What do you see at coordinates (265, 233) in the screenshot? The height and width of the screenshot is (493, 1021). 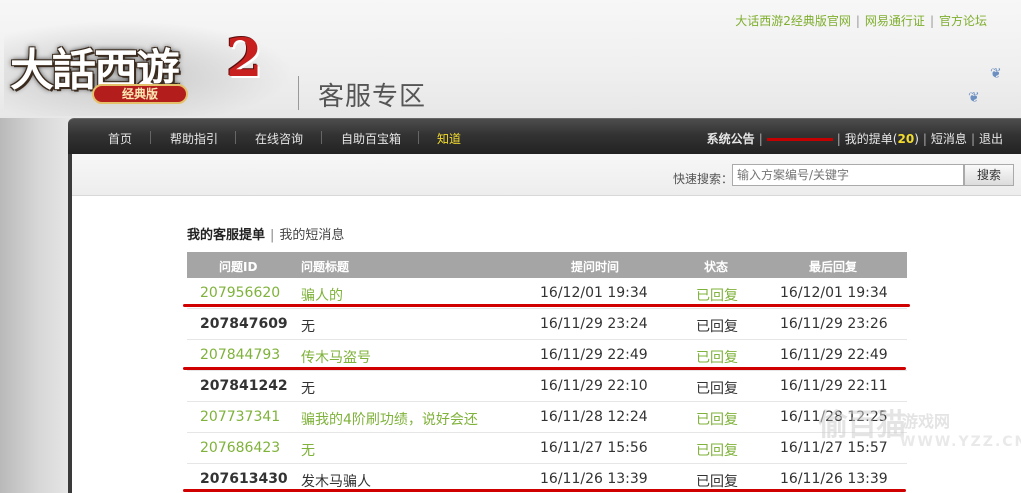 I see `ticket-tabs: 我的客服提单 | 我的短消息` at bounding box center [265, 233].